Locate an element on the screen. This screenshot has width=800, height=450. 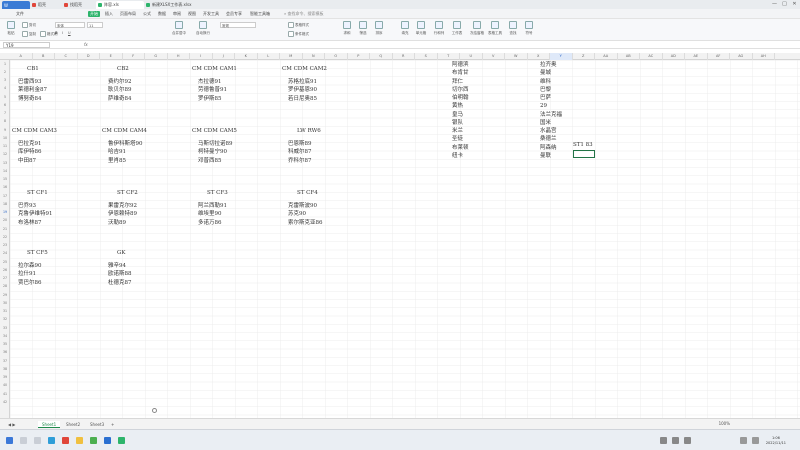
column-header-d: D is located at coordinates (89, 56).